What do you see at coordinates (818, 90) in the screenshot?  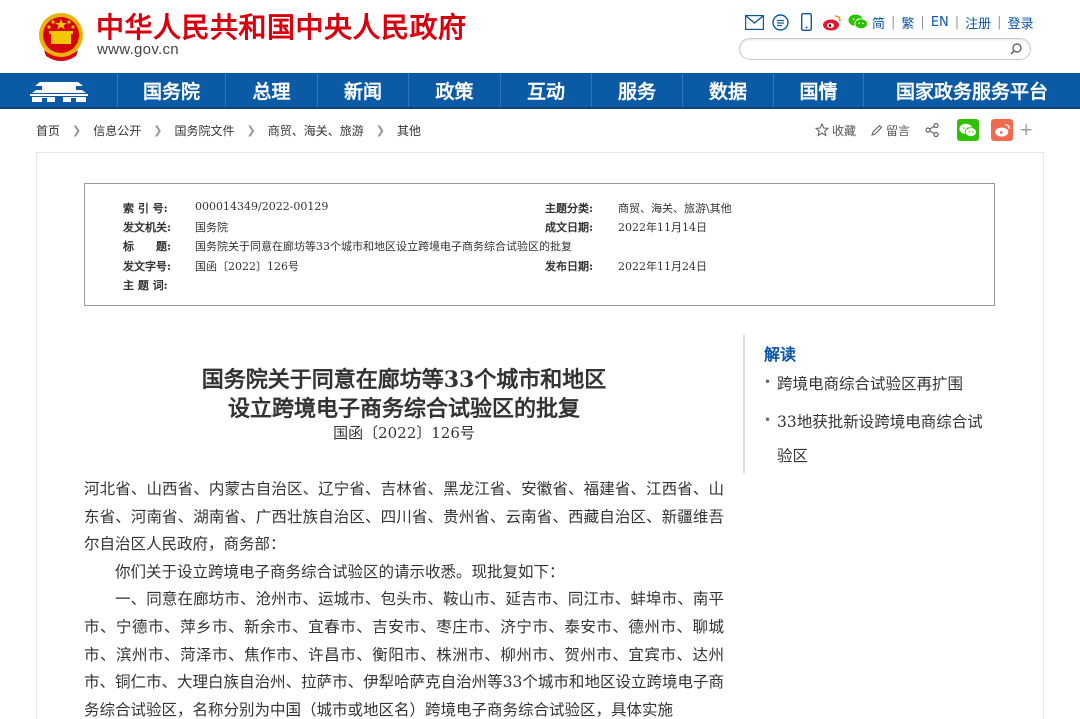 I see `nav-item-national-info: 国情` at bounding box center [818, 90].